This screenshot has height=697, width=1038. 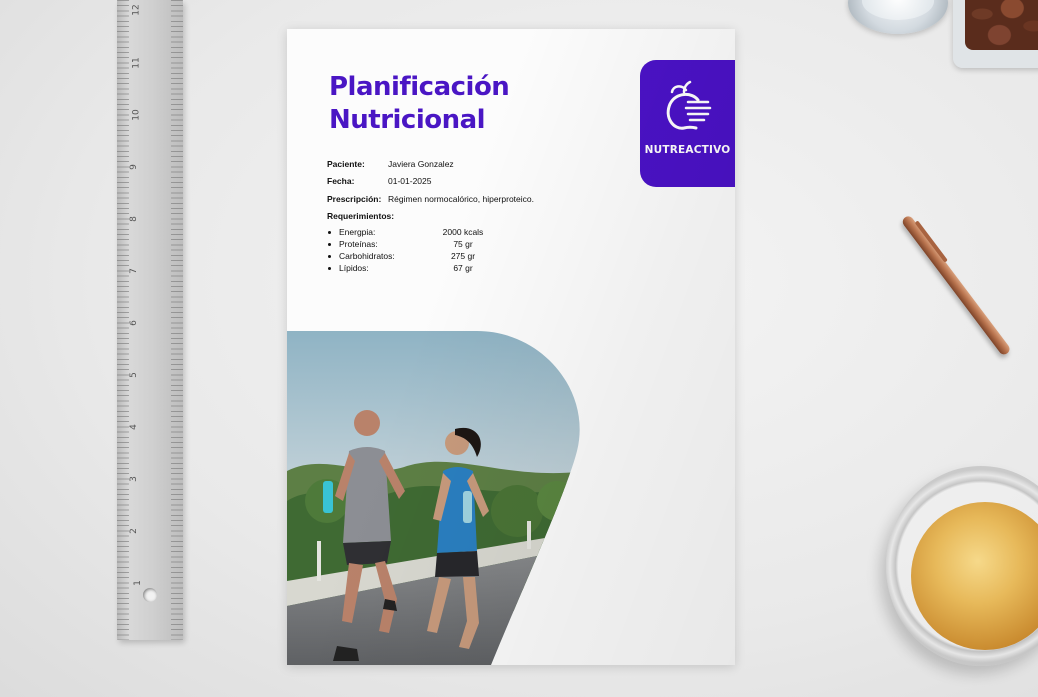 What do you see at coordinates (133, 219) in the screenshot?
I see `ruler-number: 8` at bounding box center [133, 219].